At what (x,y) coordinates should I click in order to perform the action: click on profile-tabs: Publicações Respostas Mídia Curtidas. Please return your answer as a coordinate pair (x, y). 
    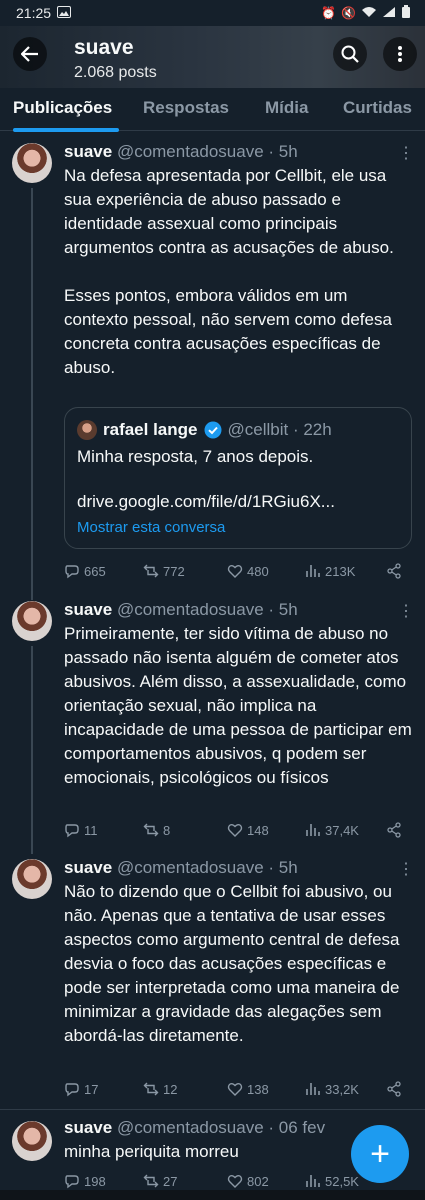
    Looking at the image, I should click on (212, 109).